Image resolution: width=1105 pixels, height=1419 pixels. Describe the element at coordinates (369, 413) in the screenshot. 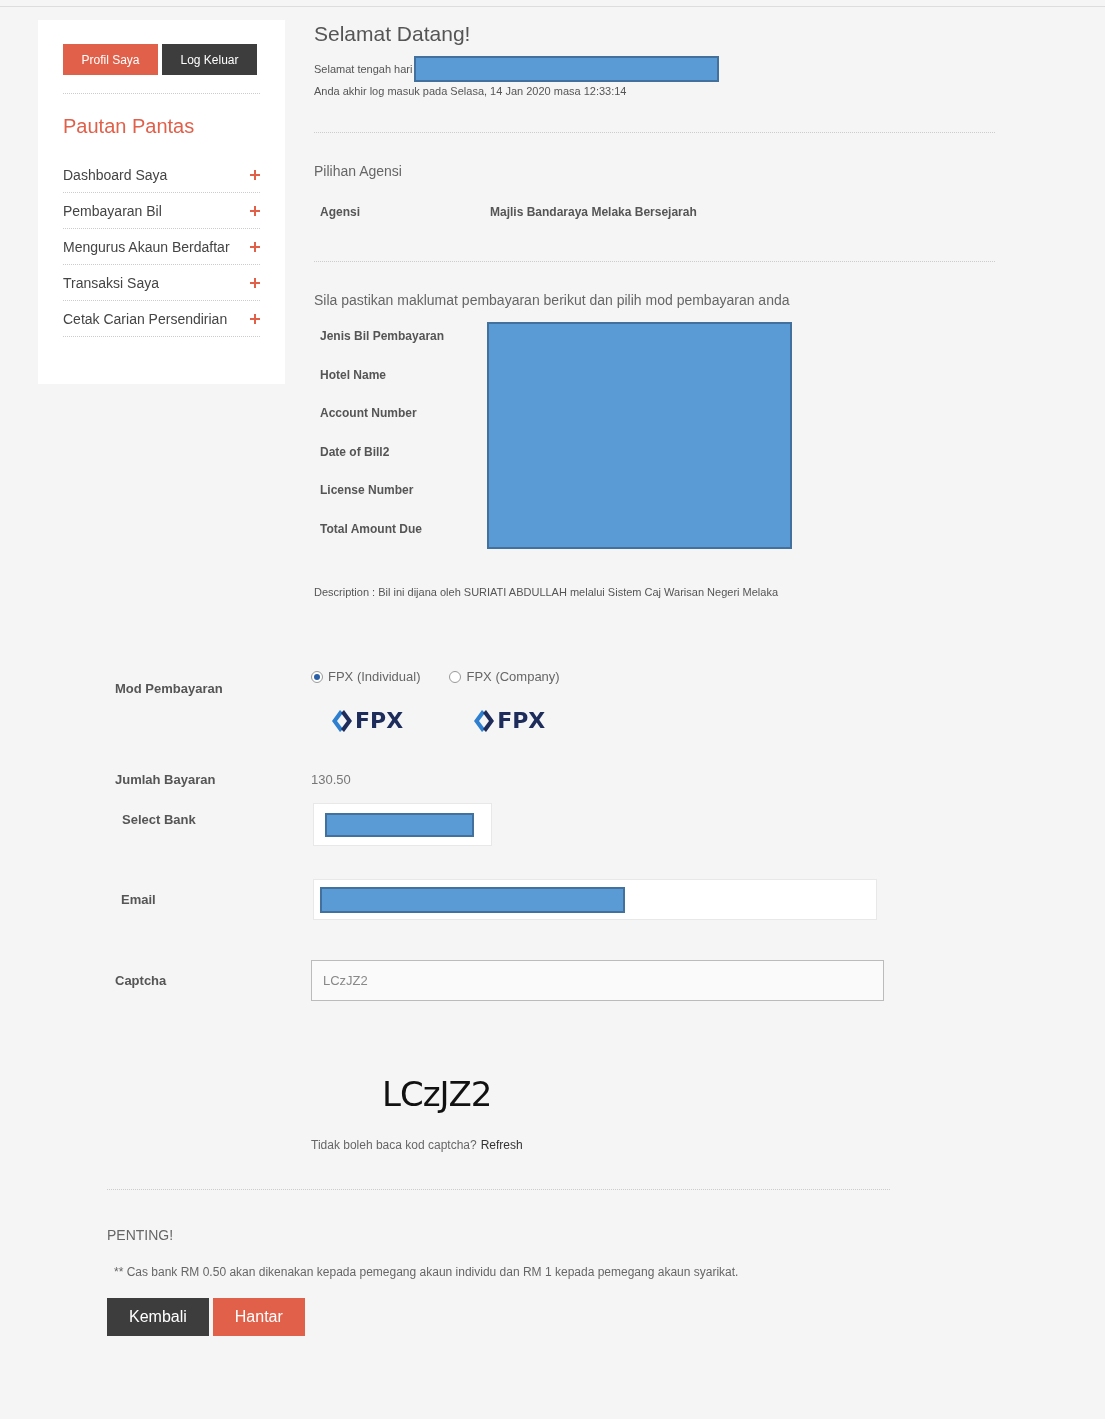

I see `field-label: Account Number` at that location.